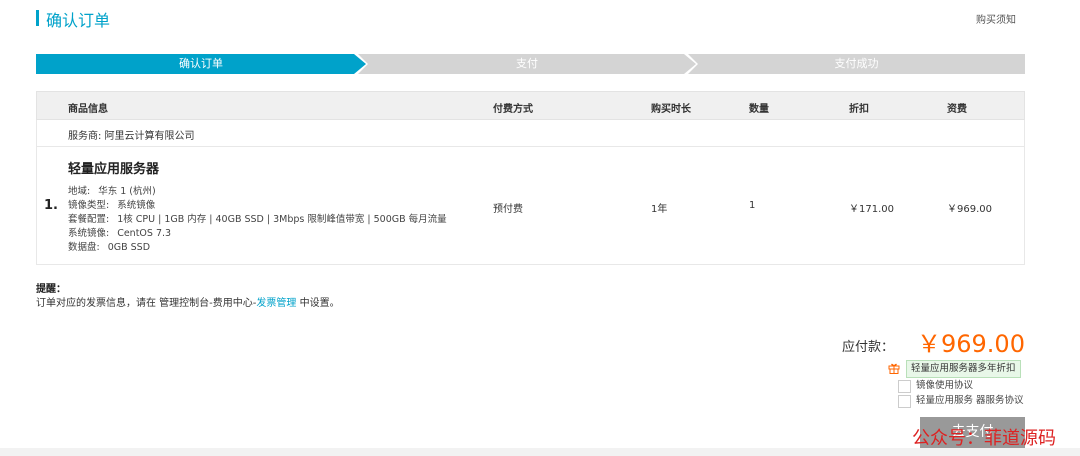 This screenshot has width=1080, height=456. I want to click on duration-value: 1年, so click(659, 209).